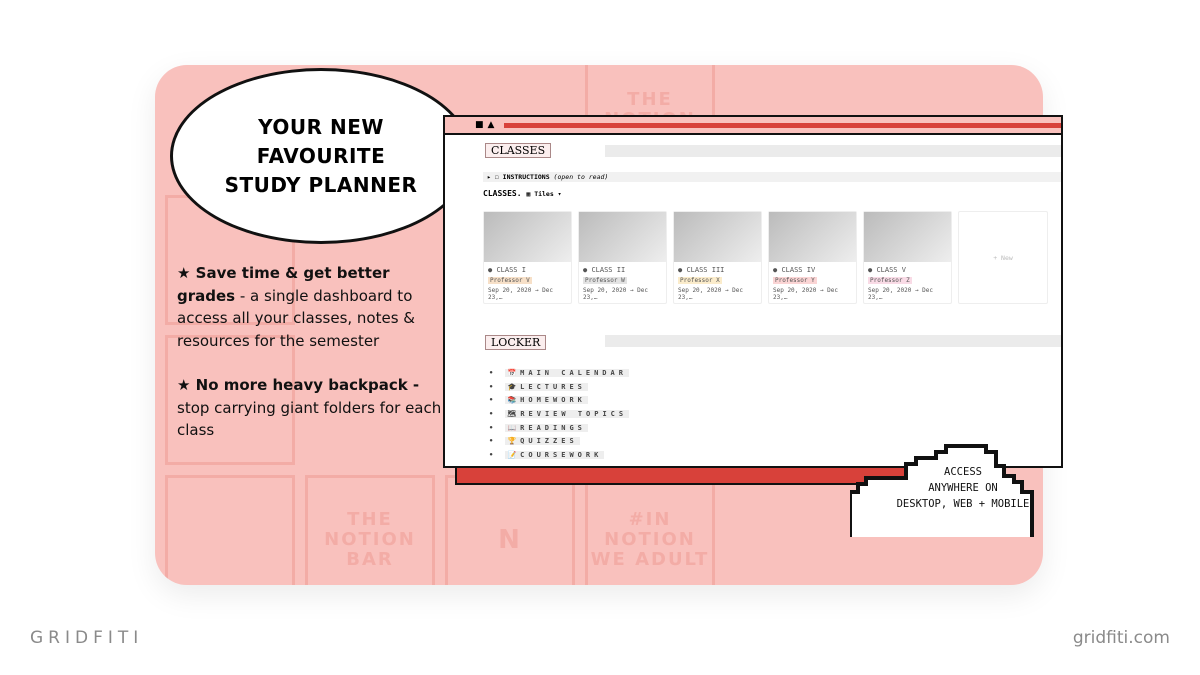 The image size is (1200, 675). Describe the element at coordinates (705, 270) in the screenshot. I see `class-name-text: CLASS III` at that location.